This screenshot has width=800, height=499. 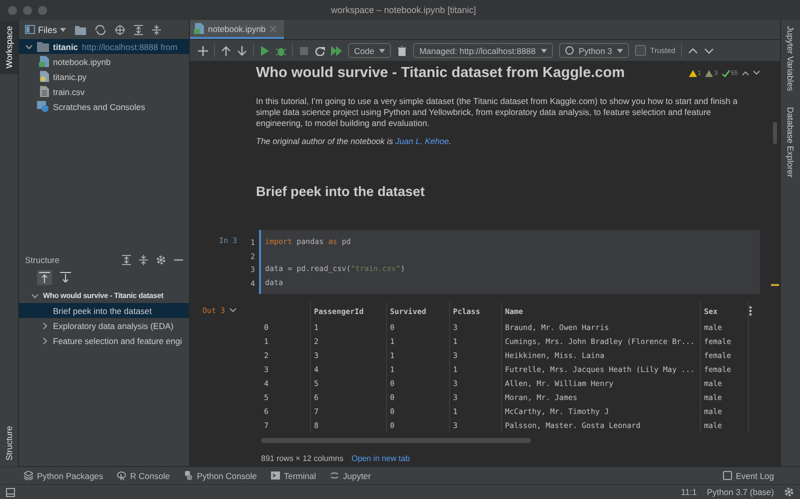 I want to click on horizontal-scrollbar, so click(x=396, y=440).